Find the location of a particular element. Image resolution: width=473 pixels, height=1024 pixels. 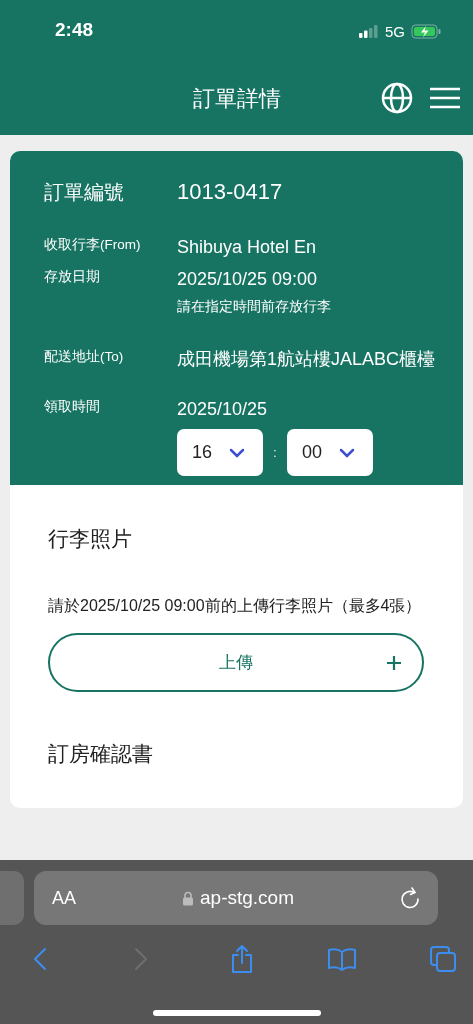

book-icon is located at coordinates (342, 959).